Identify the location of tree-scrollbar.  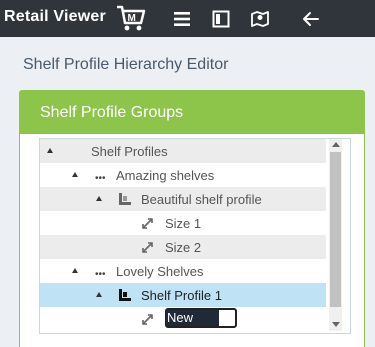
(335, 235).